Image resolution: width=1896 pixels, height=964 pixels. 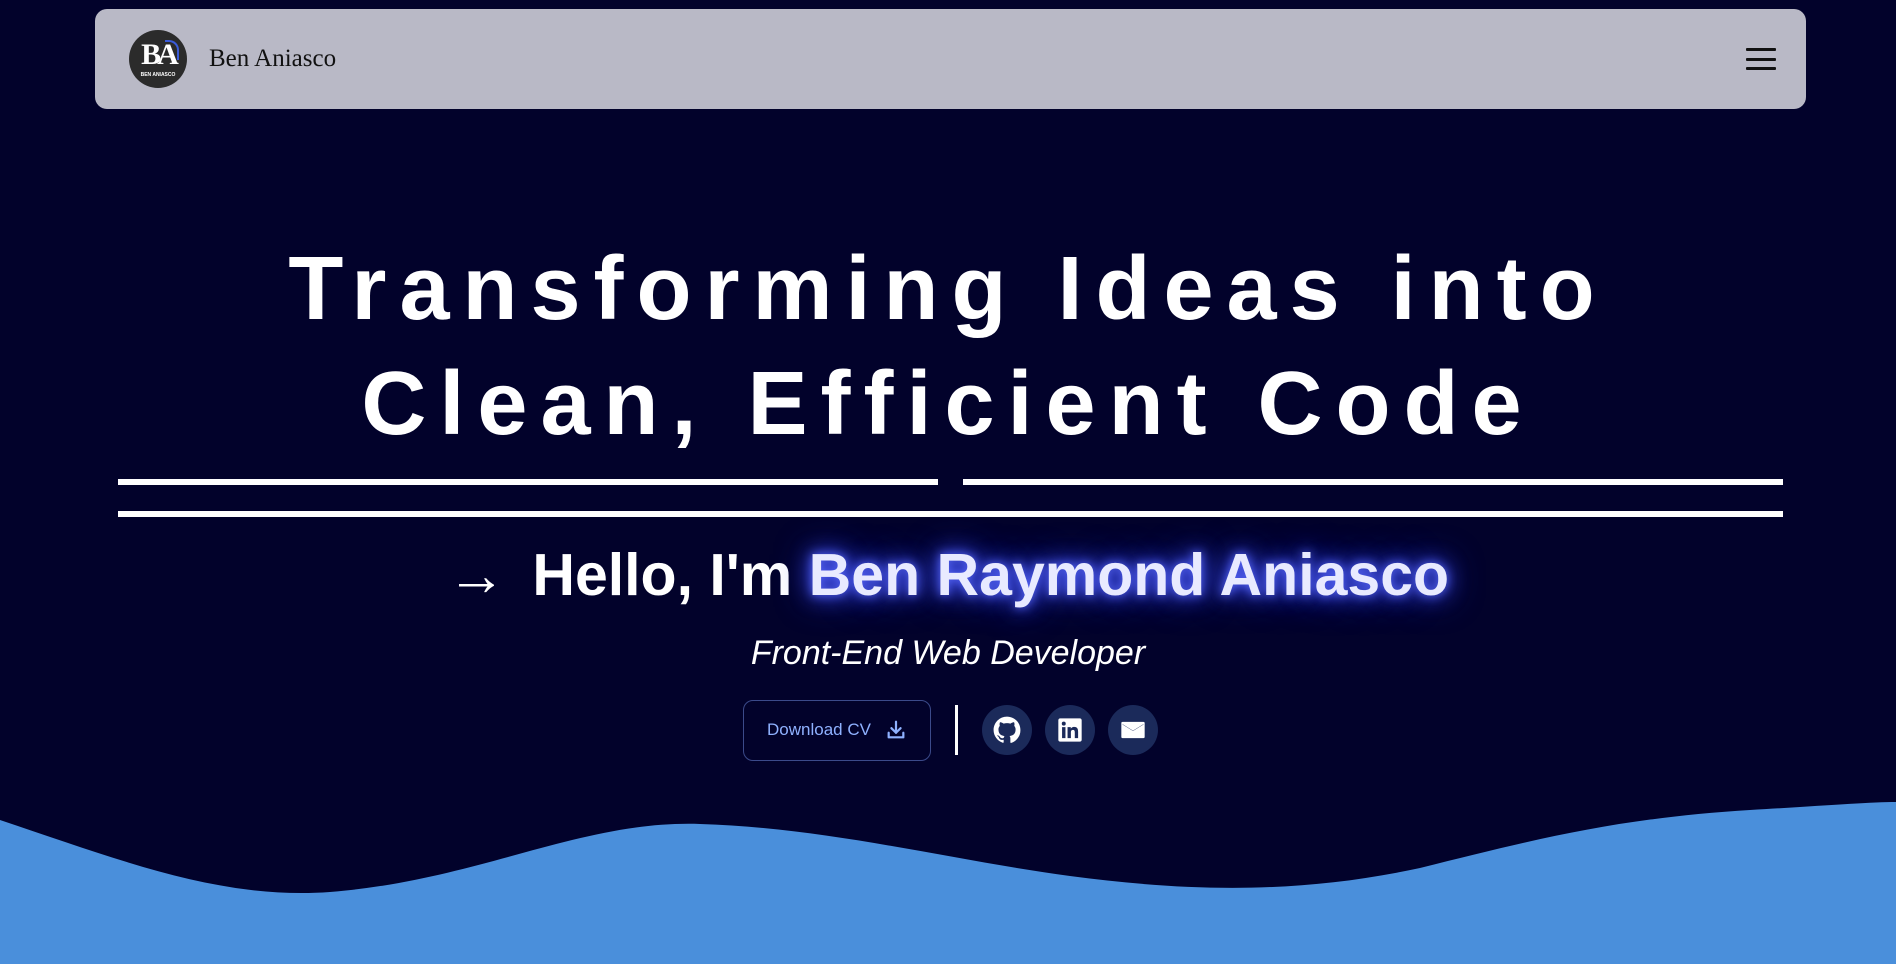 I want to click on brand-name: Ben Aniasco, so click(x=272, y=59).